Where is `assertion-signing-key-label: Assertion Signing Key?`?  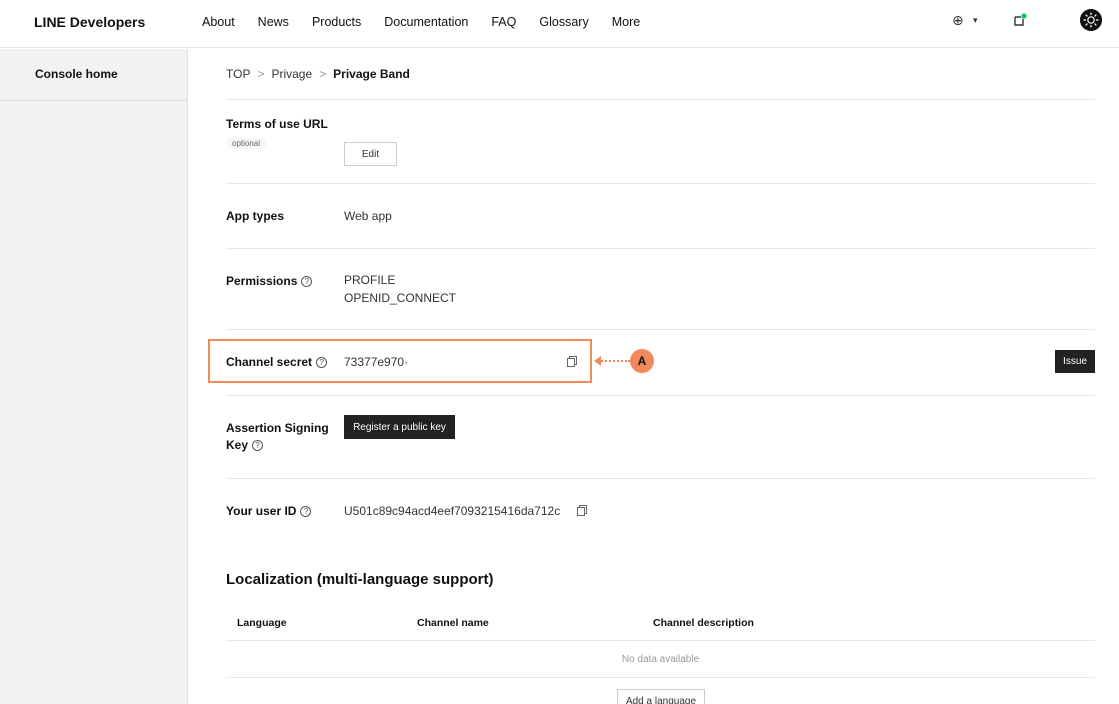 assertion-signing-key-label: Assertion Signing Key? is located at coordinates (277, 436).